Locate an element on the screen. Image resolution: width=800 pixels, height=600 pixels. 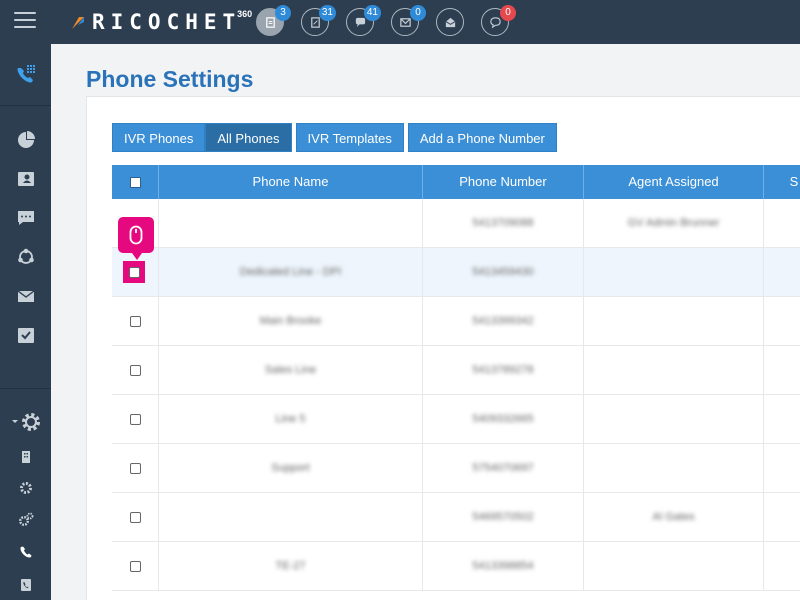
column-header-phone-number: Phone Number is located at coordinates (503, 182).